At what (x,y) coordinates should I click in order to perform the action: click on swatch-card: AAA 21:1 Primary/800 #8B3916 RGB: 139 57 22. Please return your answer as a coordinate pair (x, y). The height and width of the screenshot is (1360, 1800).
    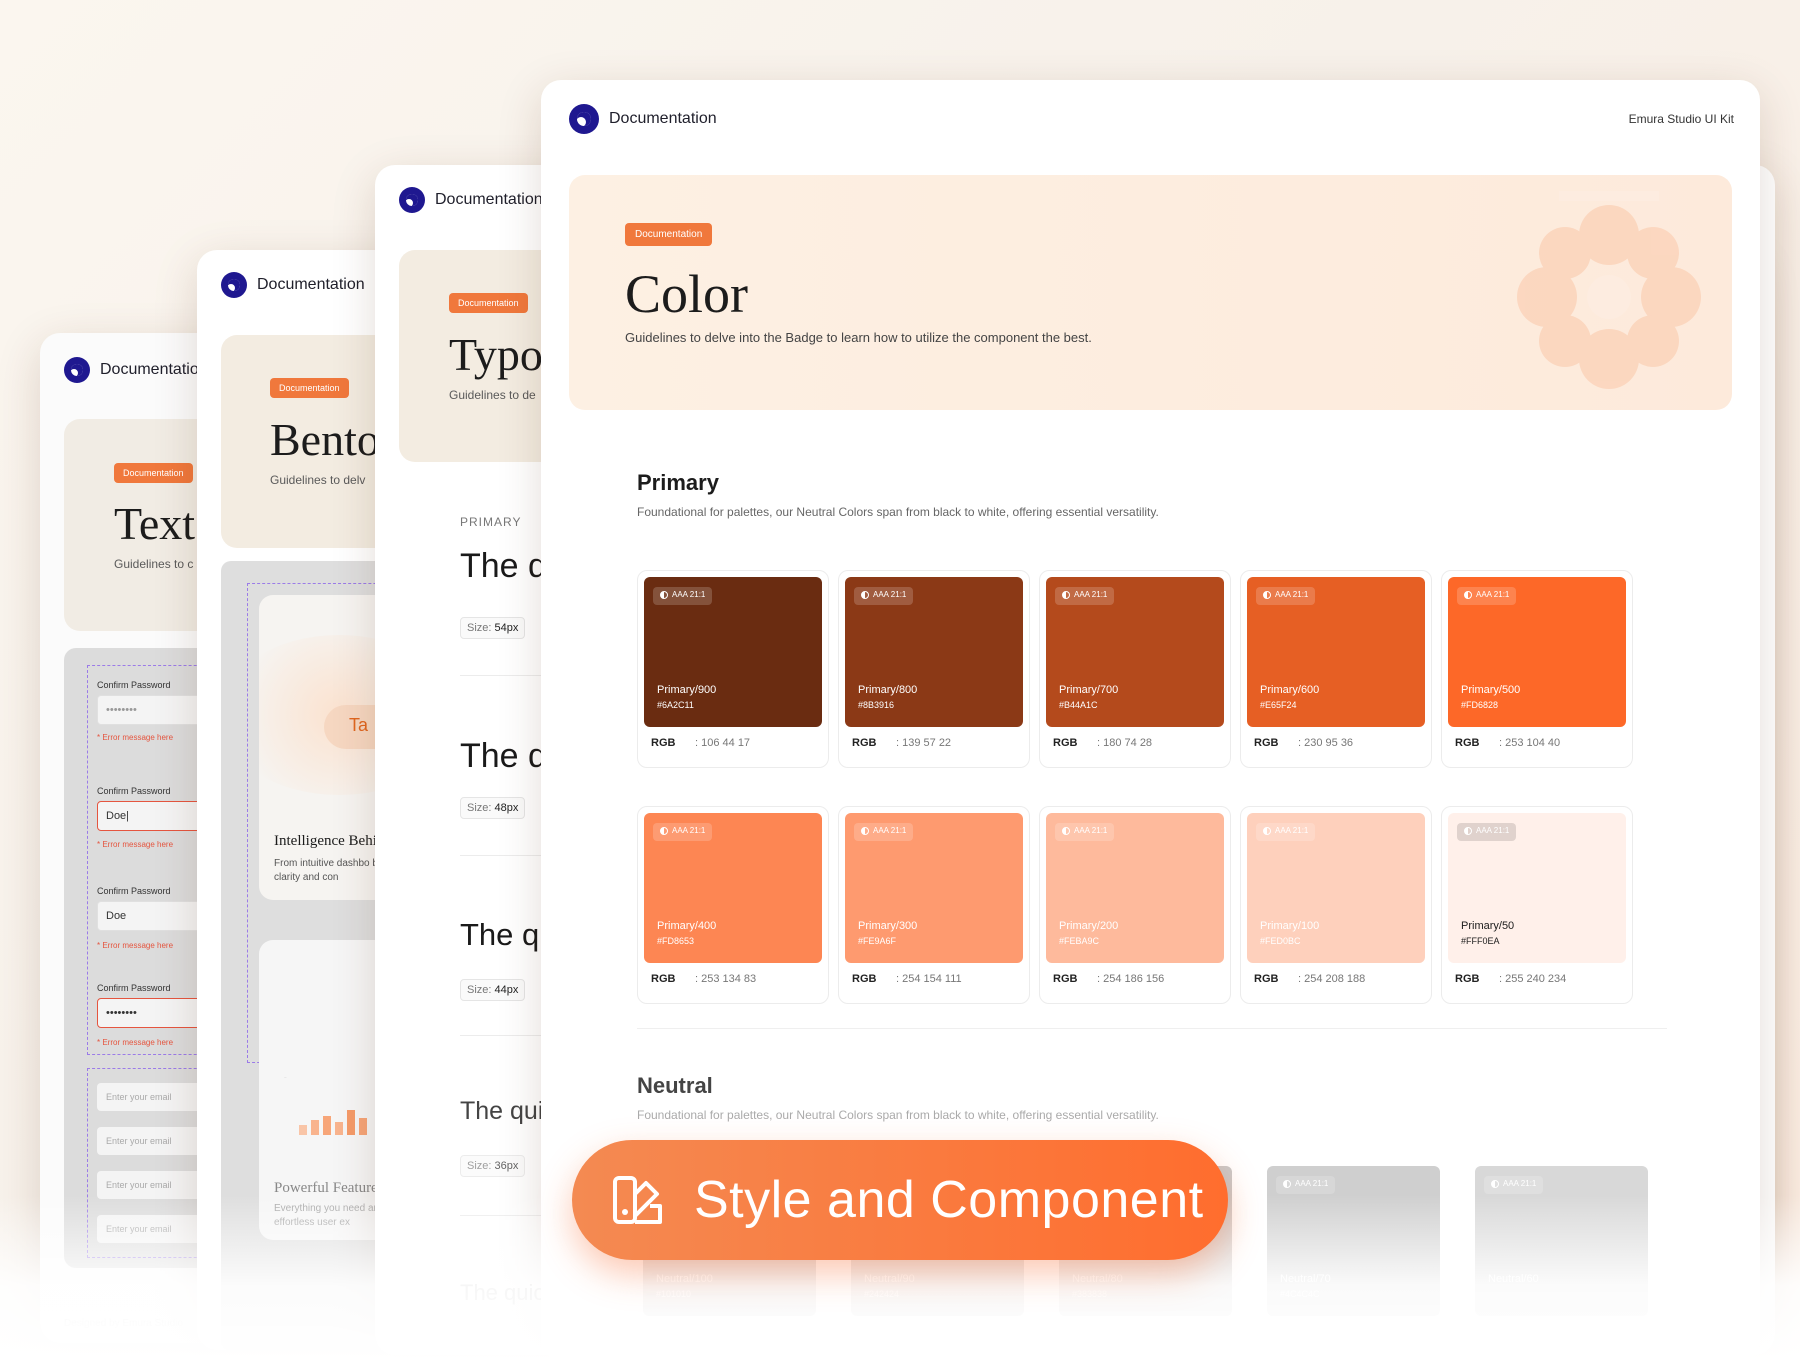
    Looking at the image, I should click on (934, 669).